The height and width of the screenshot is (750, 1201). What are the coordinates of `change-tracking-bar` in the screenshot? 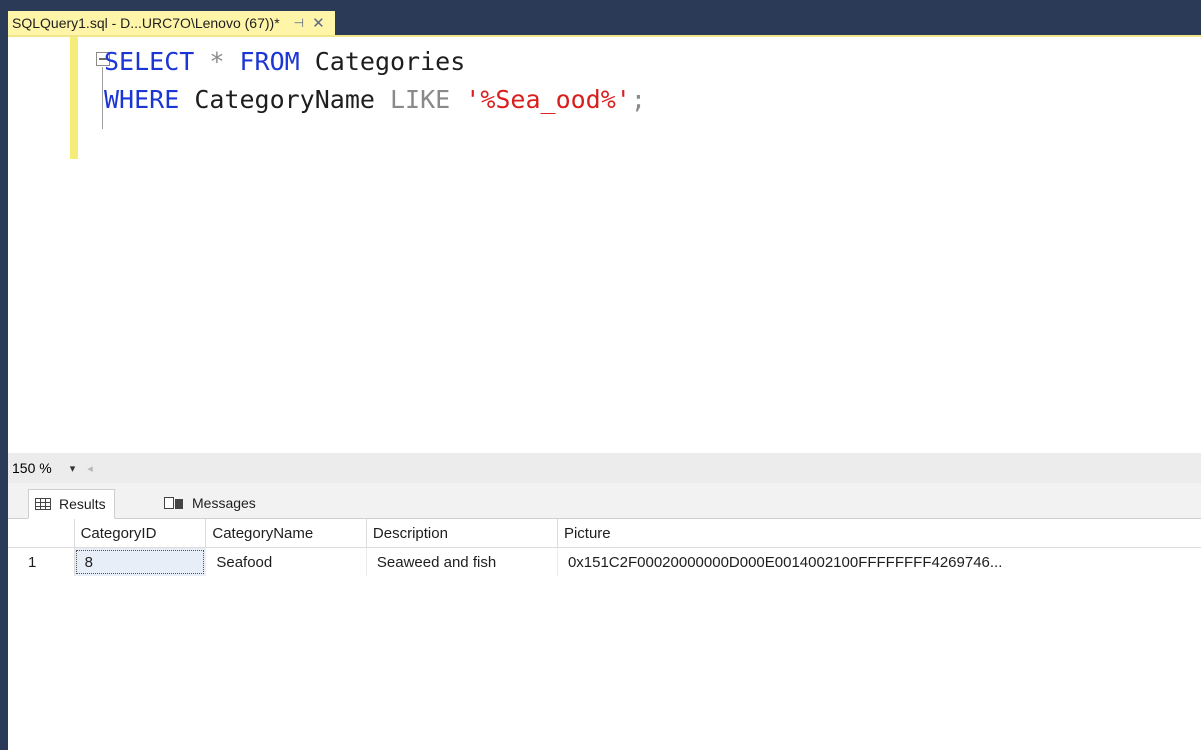 It's located at (74, 98).